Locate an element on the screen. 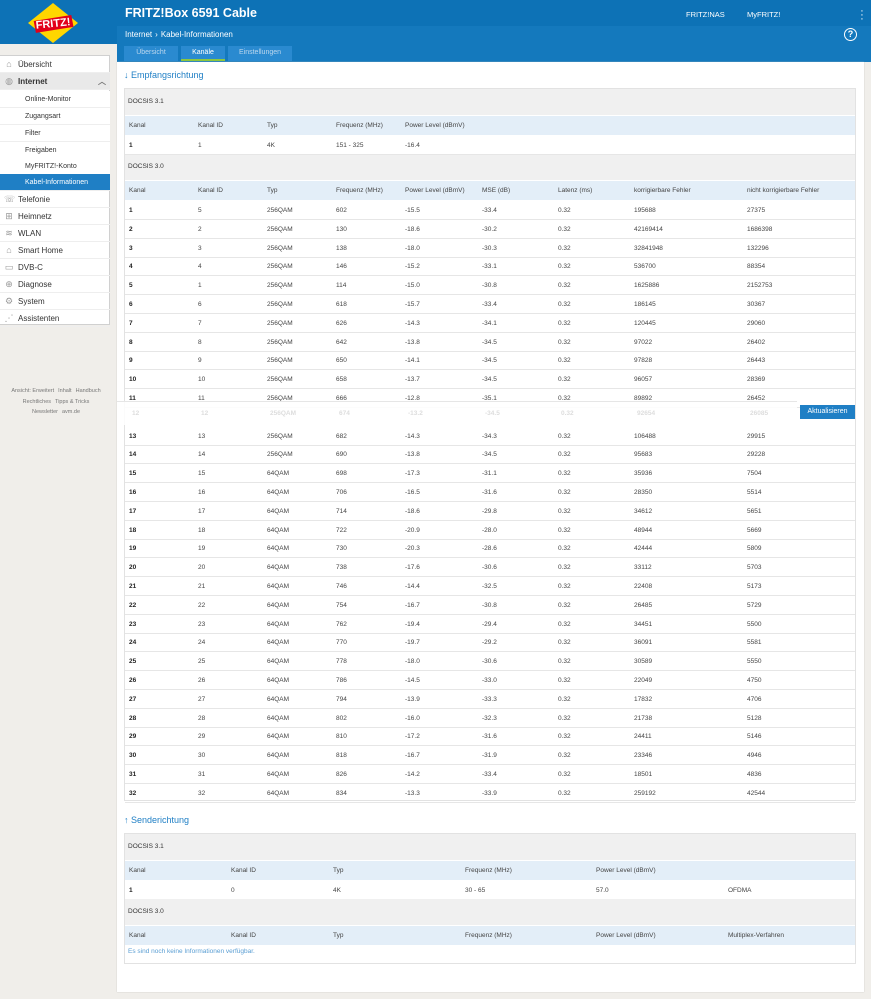  sidebar-item-online-monitor: Online-Monitor is located at coordinates (55, 99).